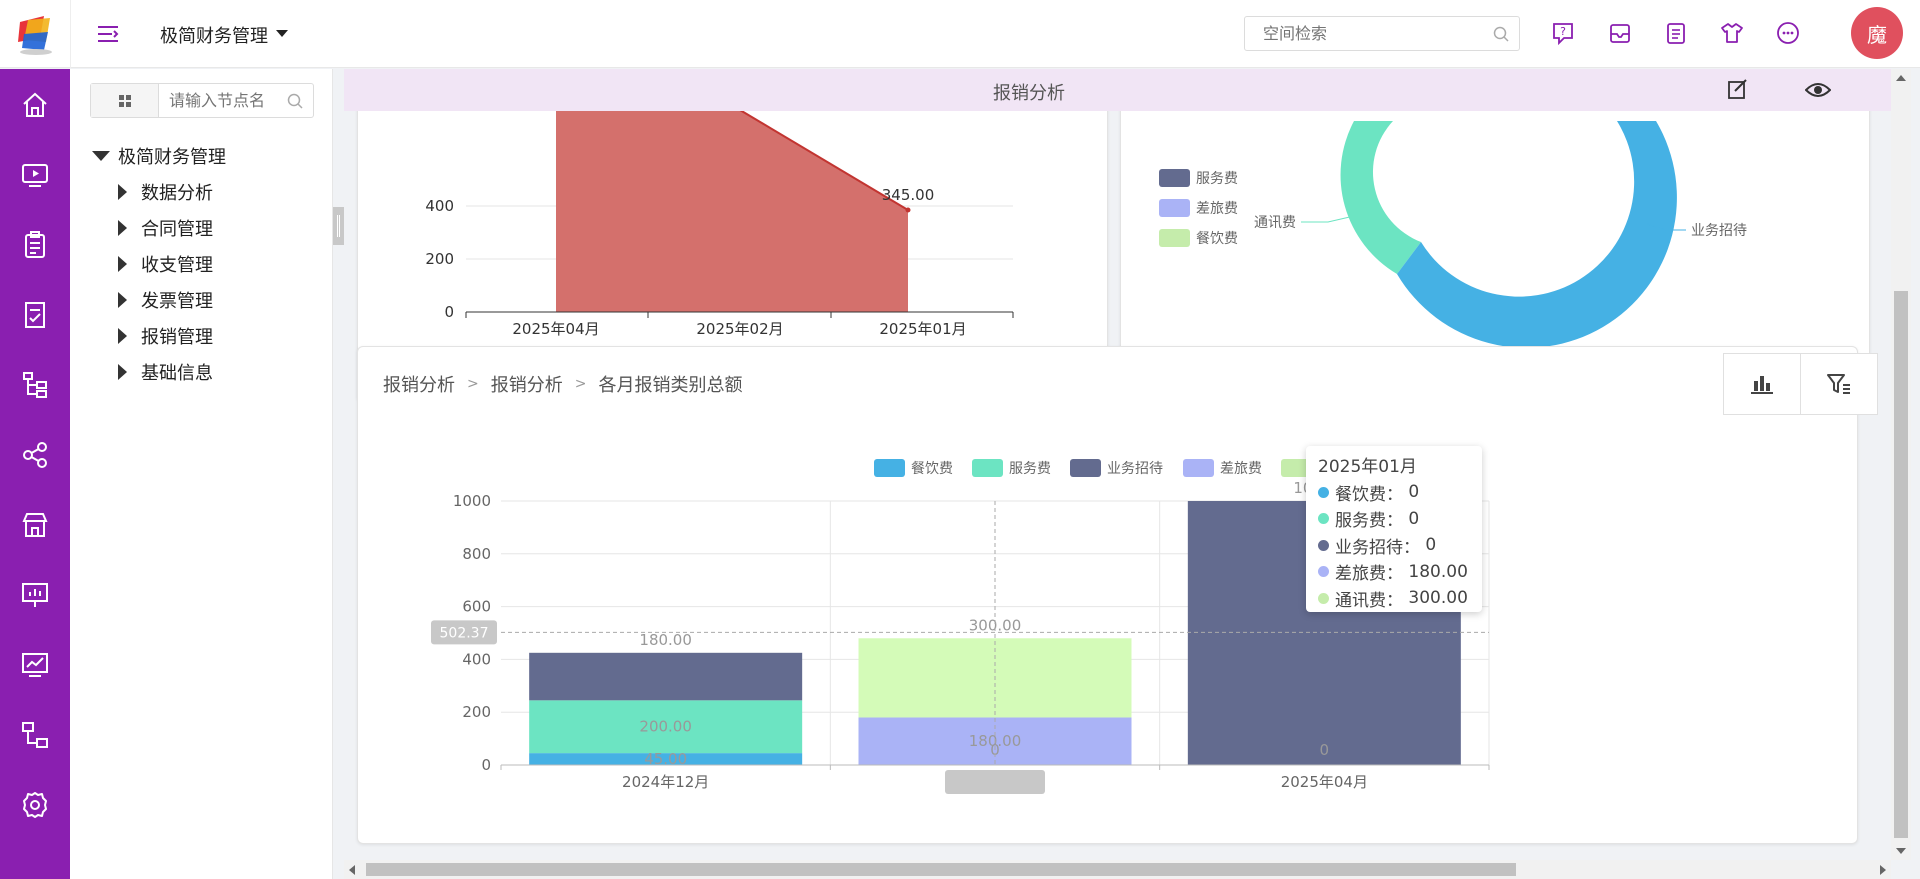  Describe the element at coordinates (35, 525) in the screenshot. I see `store-icon` at that location.